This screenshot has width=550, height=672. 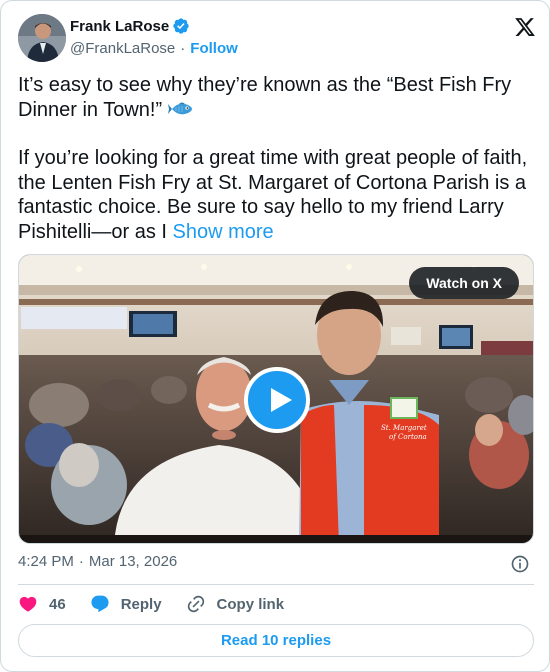 I want to click on author-handle-row: @FrankLaRose · Follow, so click(x=154, y=48).